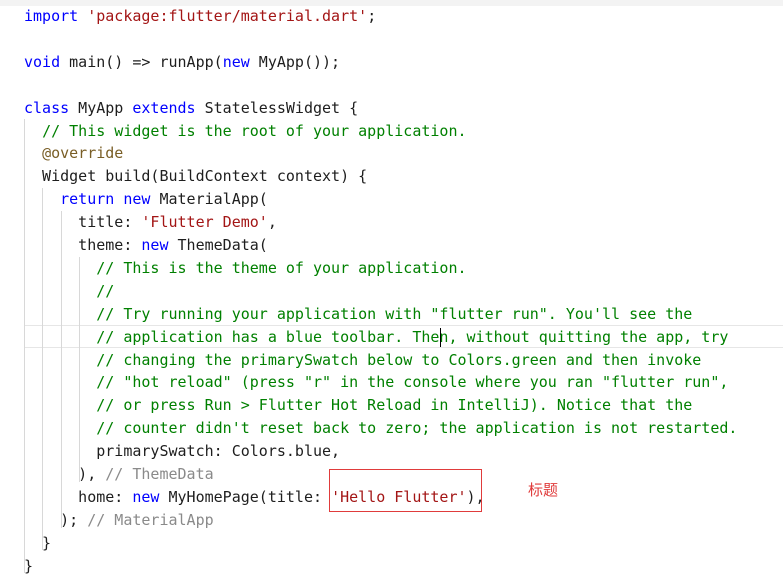  I want to click on code-token: MyApp());, so click(295, 61).